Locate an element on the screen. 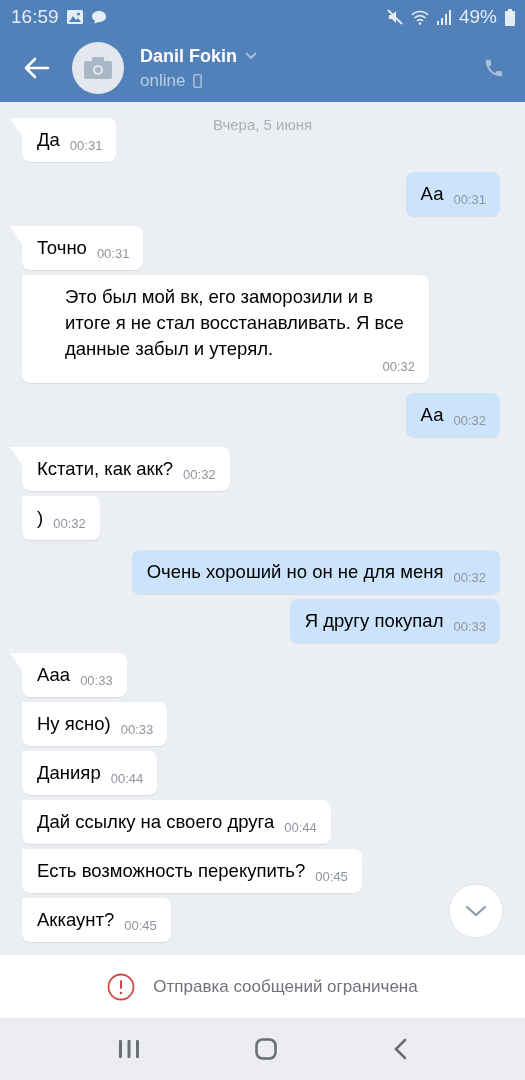  message-text: Данияр is located at coordinates (69, 773).